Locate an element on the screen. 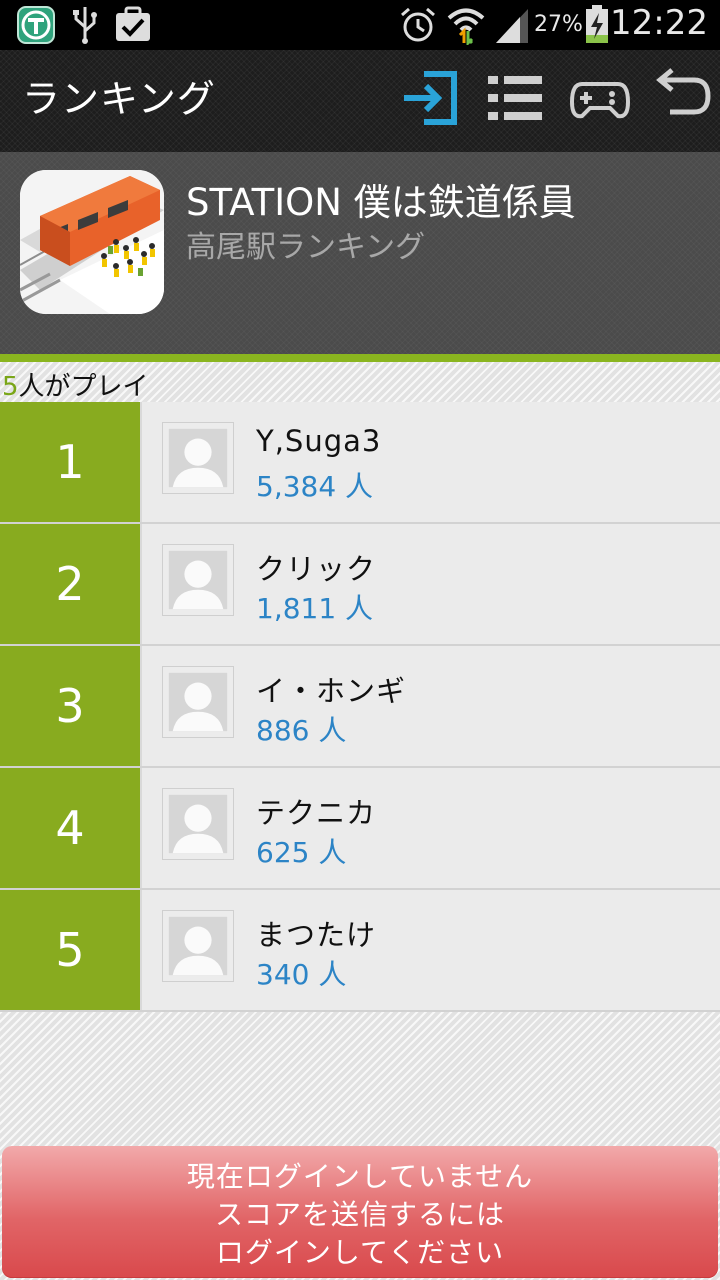 The image size is (720, 1280). players-suffix: 人がプレイ is located at coordinates (83, 387).